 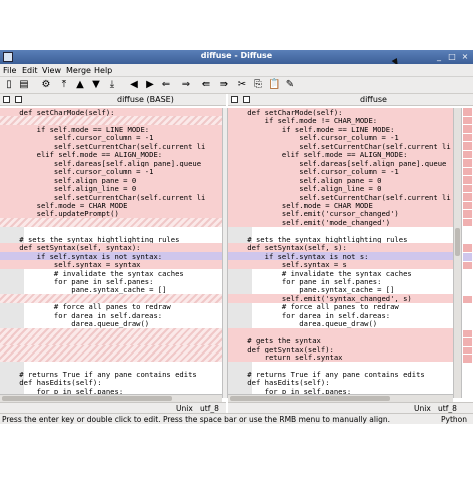 What do you see at coordinates (224, 85) in the screenshot?
I see `merge-right-icon: ⇛` at bounding box center [224, 85].